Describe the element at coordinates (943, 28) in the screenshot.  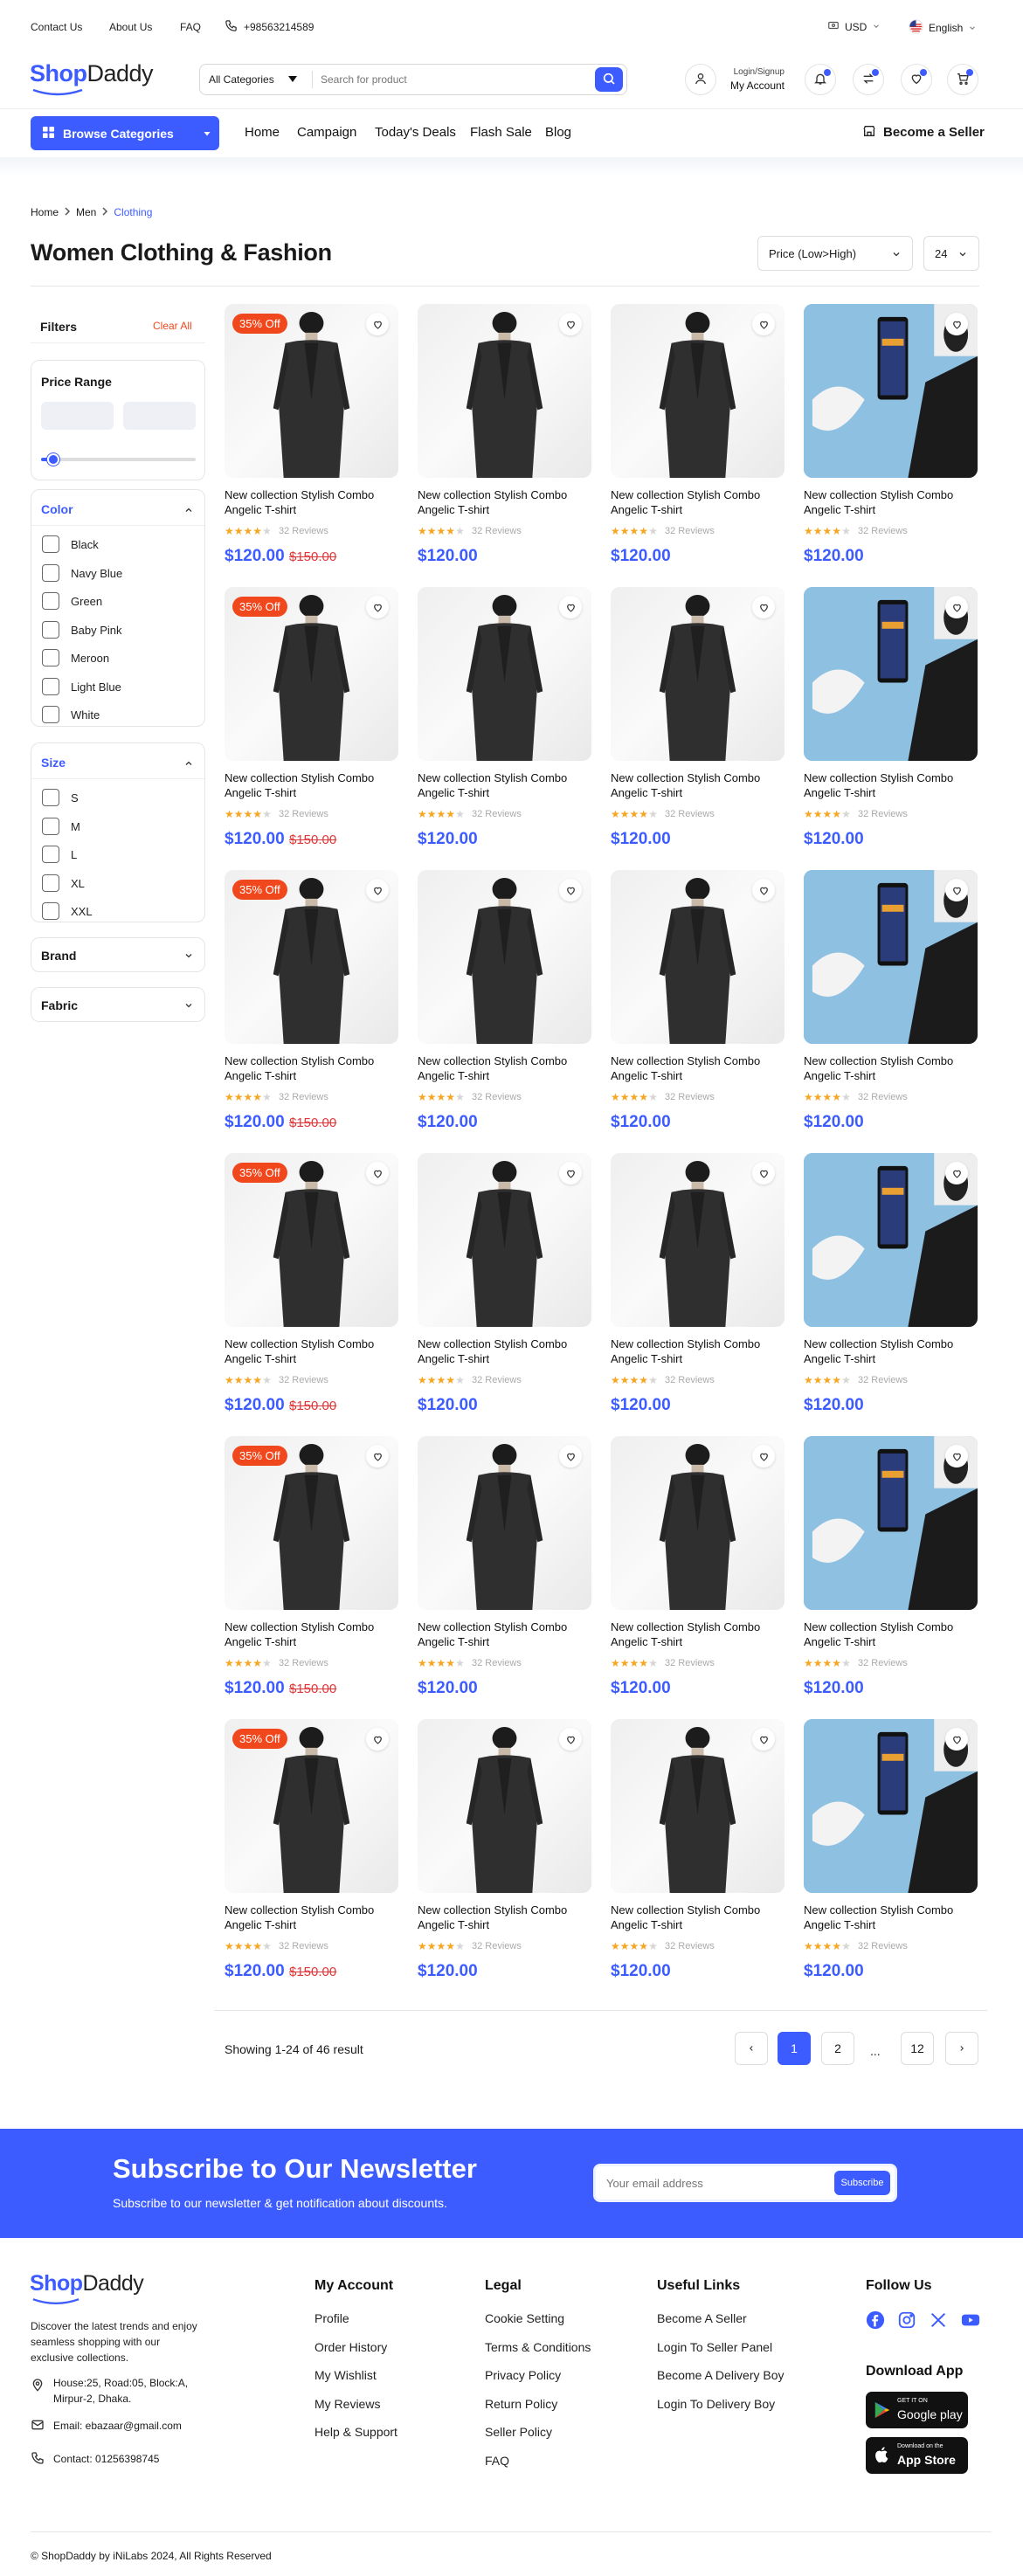
I see `language-select: English` at that location.